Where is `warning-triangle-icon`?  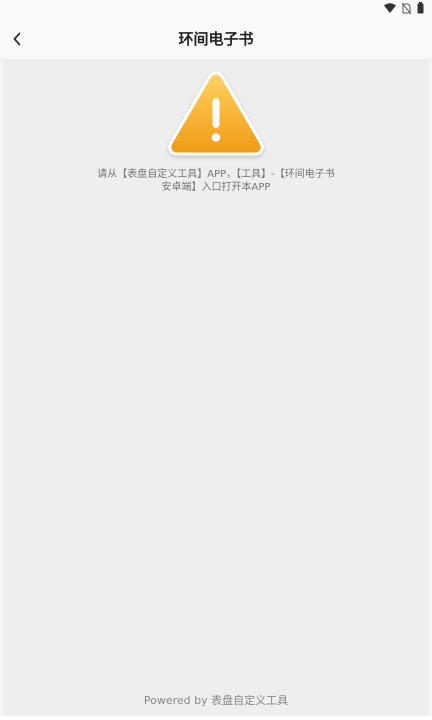
warning-triangle-icon is located at coordinates (216, 113).